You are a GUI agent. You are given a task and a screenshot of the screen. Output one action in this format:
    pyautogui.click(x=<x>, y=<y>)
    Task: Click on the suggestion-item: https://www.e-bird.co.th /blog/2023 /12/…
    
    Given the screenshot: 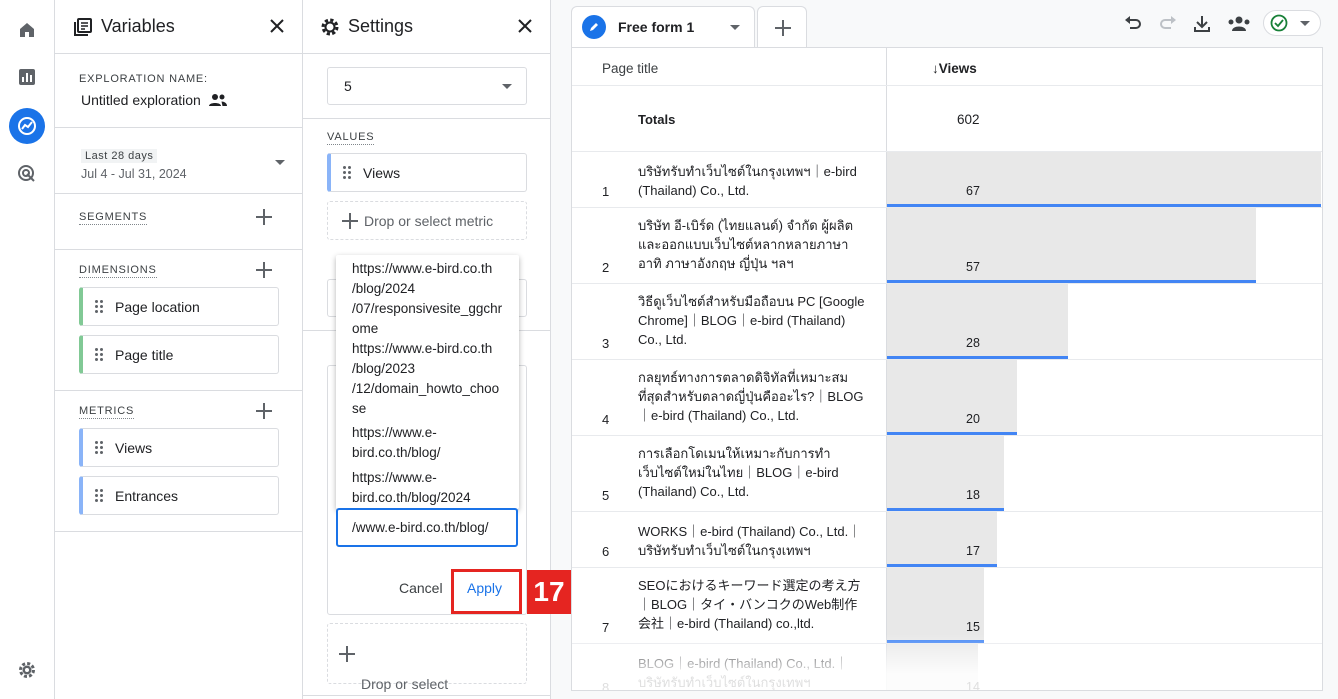 What is the action you would take?
    pyautogui.click(x=427, y=379)
    